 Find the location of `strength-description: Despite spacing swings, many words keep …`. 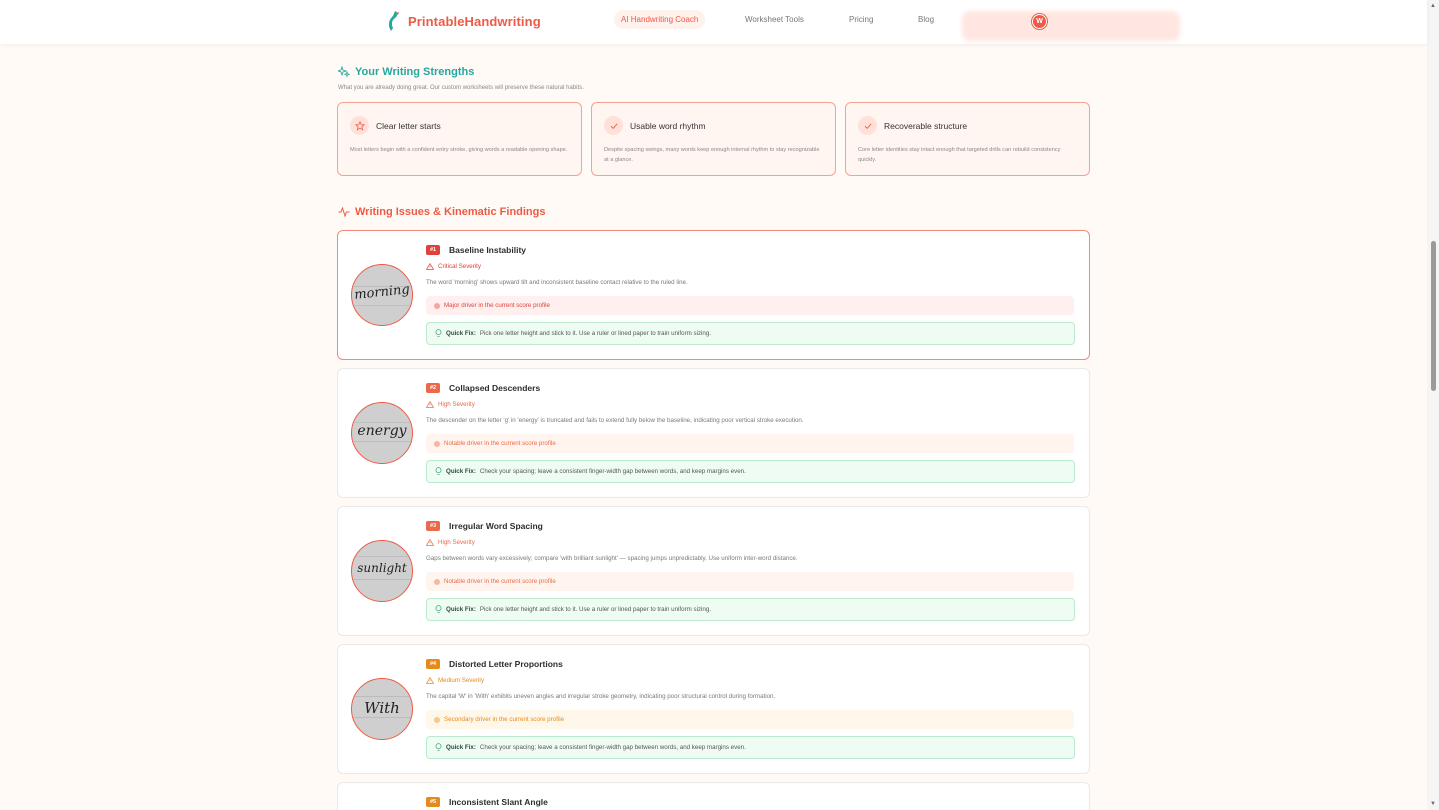

strength-description: Despite spacing swings, many words keep … is located at coordinates (712, 155).